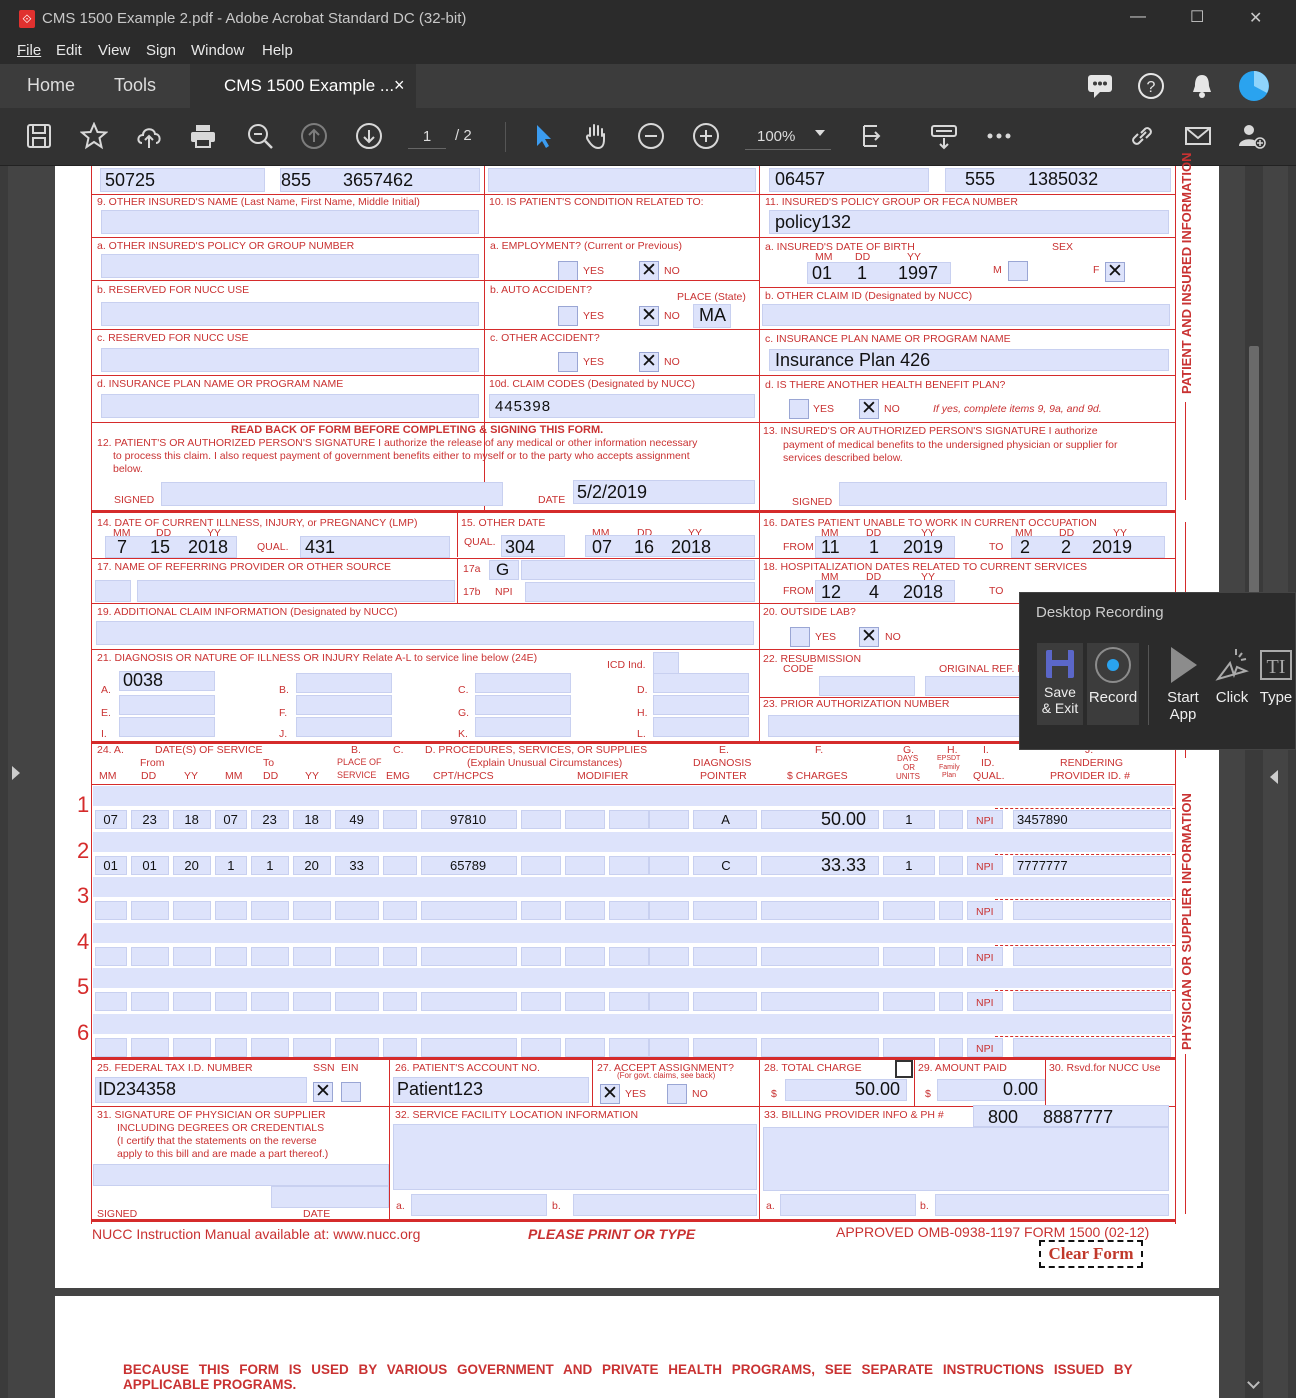 This screenshot has width=1296, height=1398. What do you see at coordinates (344, 727) in the screenshot?
I see `diagnosis-j-field` at bounding box center [344, 727].